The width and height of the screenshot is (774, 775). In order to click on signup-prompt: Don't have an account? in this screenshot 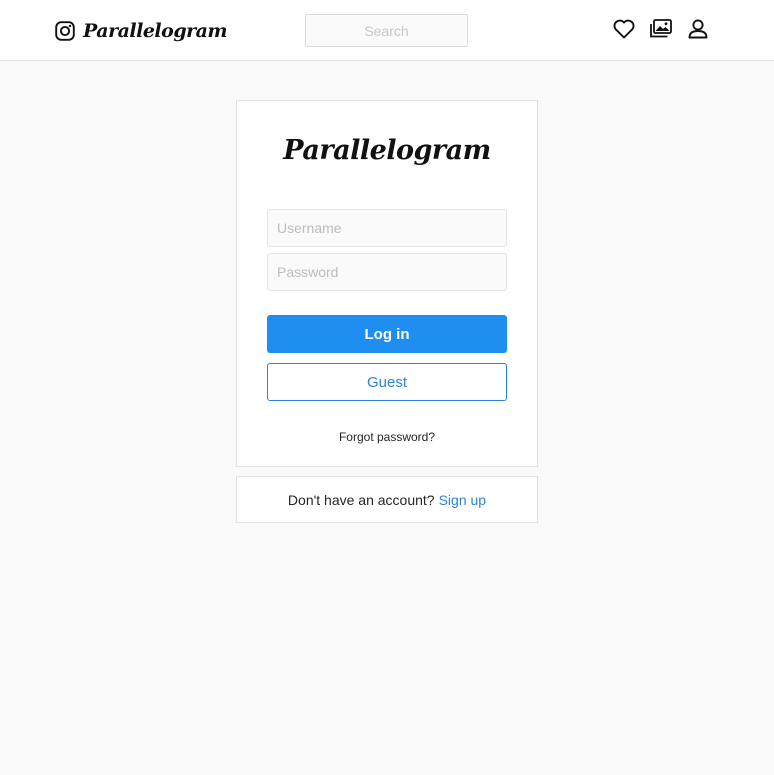, I will do `click(361, 499)`.